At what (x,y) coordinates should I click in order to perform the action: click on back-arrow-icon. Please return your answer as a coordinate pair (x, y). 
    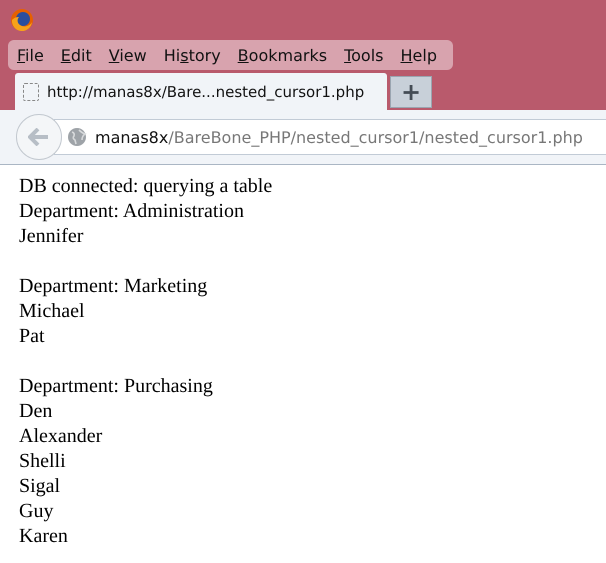
    Looking at the image, I should click on (39, 137).